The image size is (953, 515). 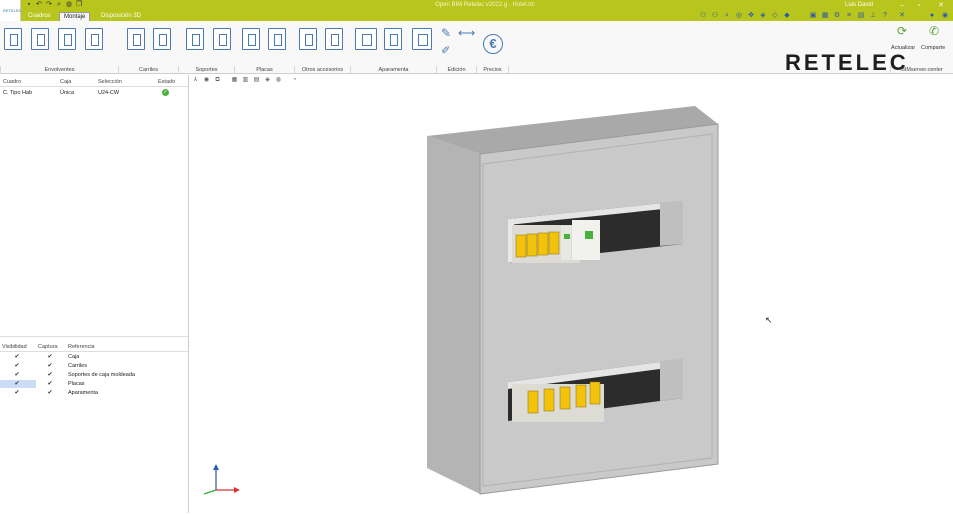 I want to click on layers-icon: ⧉, so click(x=217, y=80).